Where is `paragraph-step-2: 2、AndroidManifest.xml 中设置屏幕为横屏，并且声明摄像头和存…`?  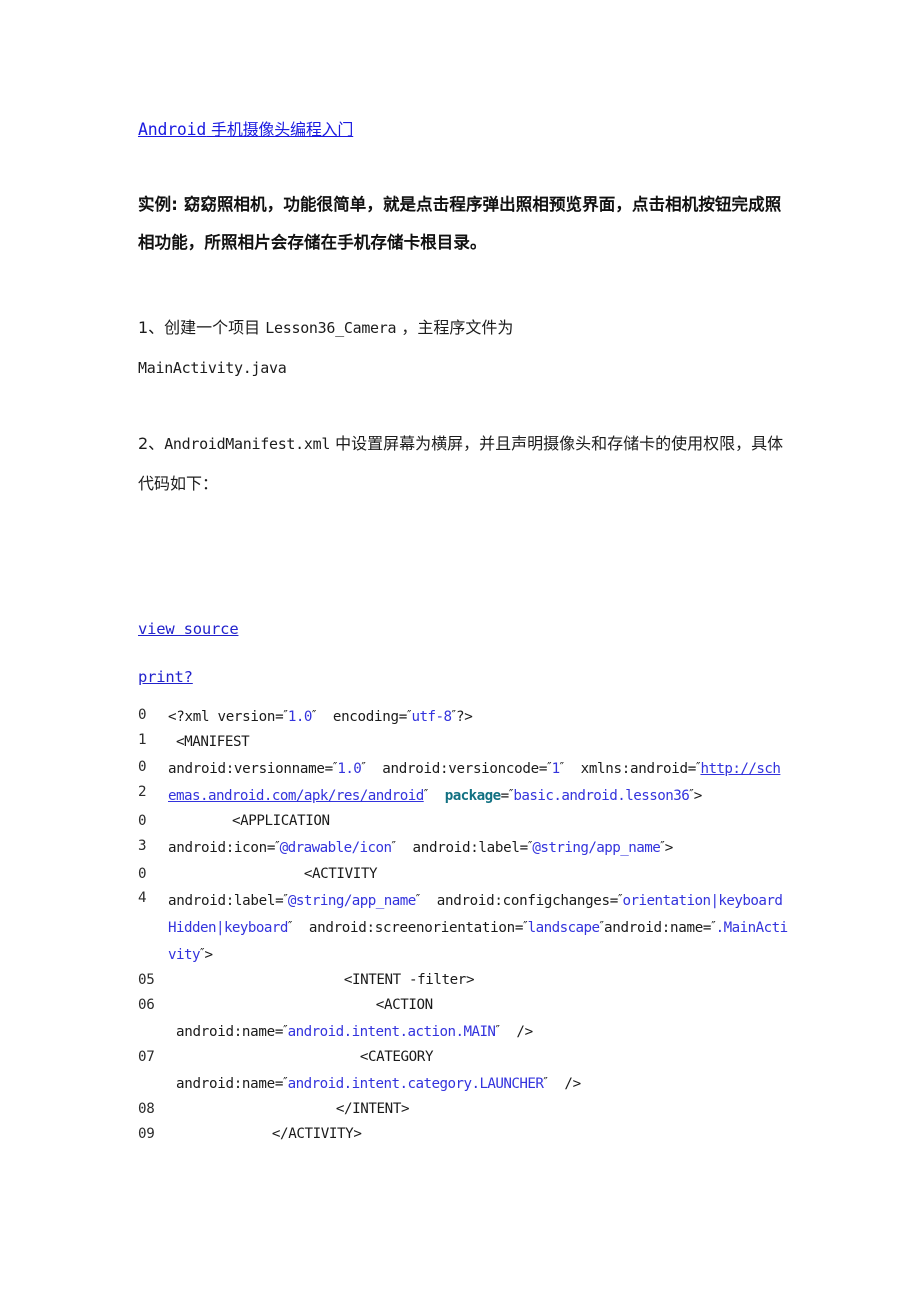 paragraph-step-2: 2、AndroidManifest.xml 中设置屏幕为横屏，并且声明摄像头和存… is located at coordinates (465, 464).